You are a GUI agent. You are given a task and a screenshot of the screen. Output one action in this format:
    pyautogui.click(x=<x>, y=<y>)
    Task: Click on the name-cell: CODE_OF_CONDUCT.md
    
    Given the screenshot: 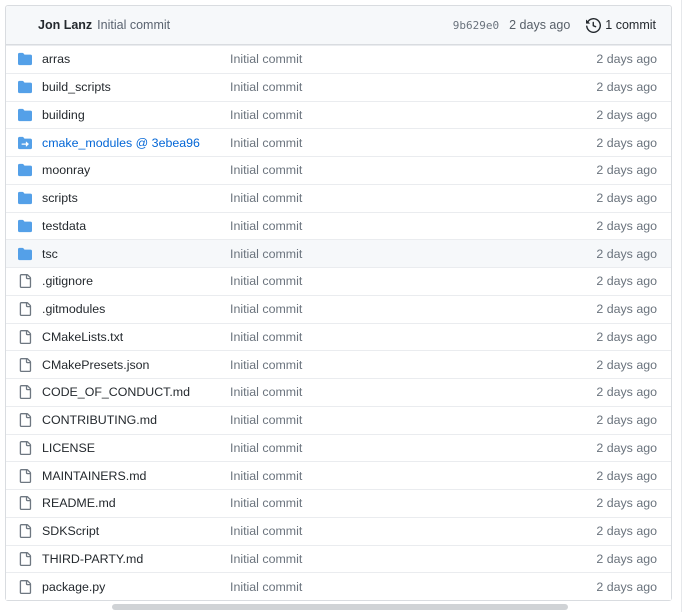 What is the action you would take?
    pyautogui.click(x=118, y=392)
    